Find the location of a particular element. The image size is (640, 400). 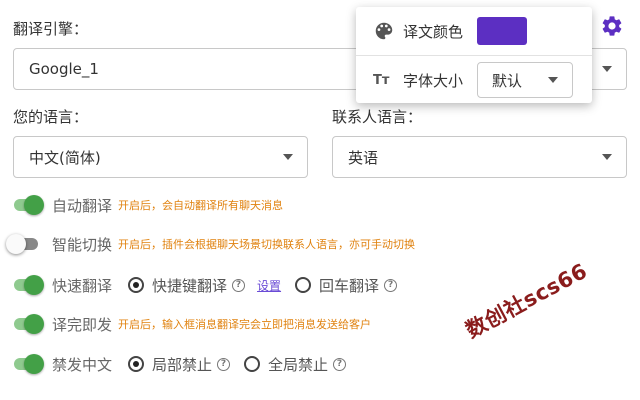

text-size-icon: Tт is located at coordinates (381, 80).